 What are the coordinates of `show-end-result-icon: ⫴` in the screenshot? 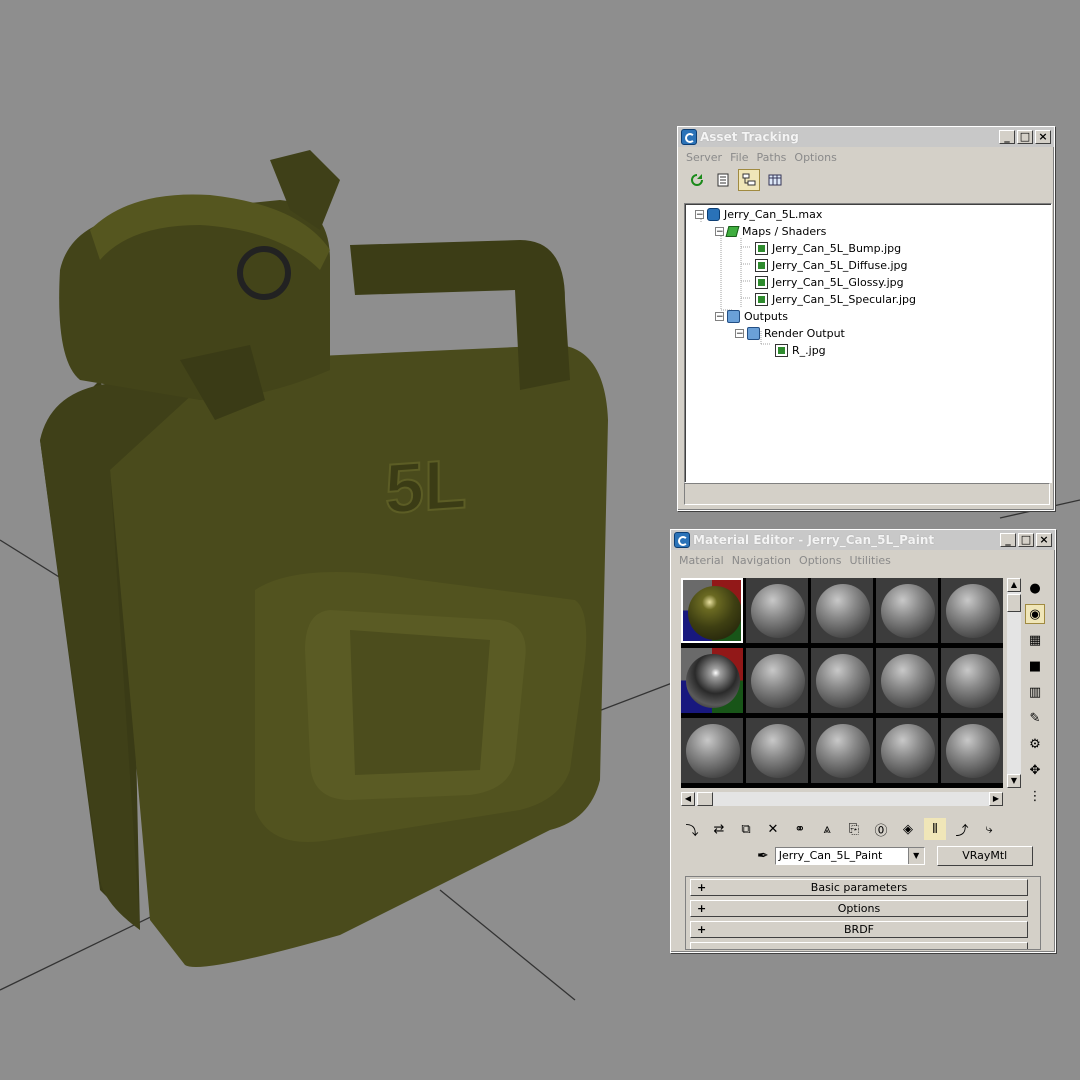 It's located at (935, 829).